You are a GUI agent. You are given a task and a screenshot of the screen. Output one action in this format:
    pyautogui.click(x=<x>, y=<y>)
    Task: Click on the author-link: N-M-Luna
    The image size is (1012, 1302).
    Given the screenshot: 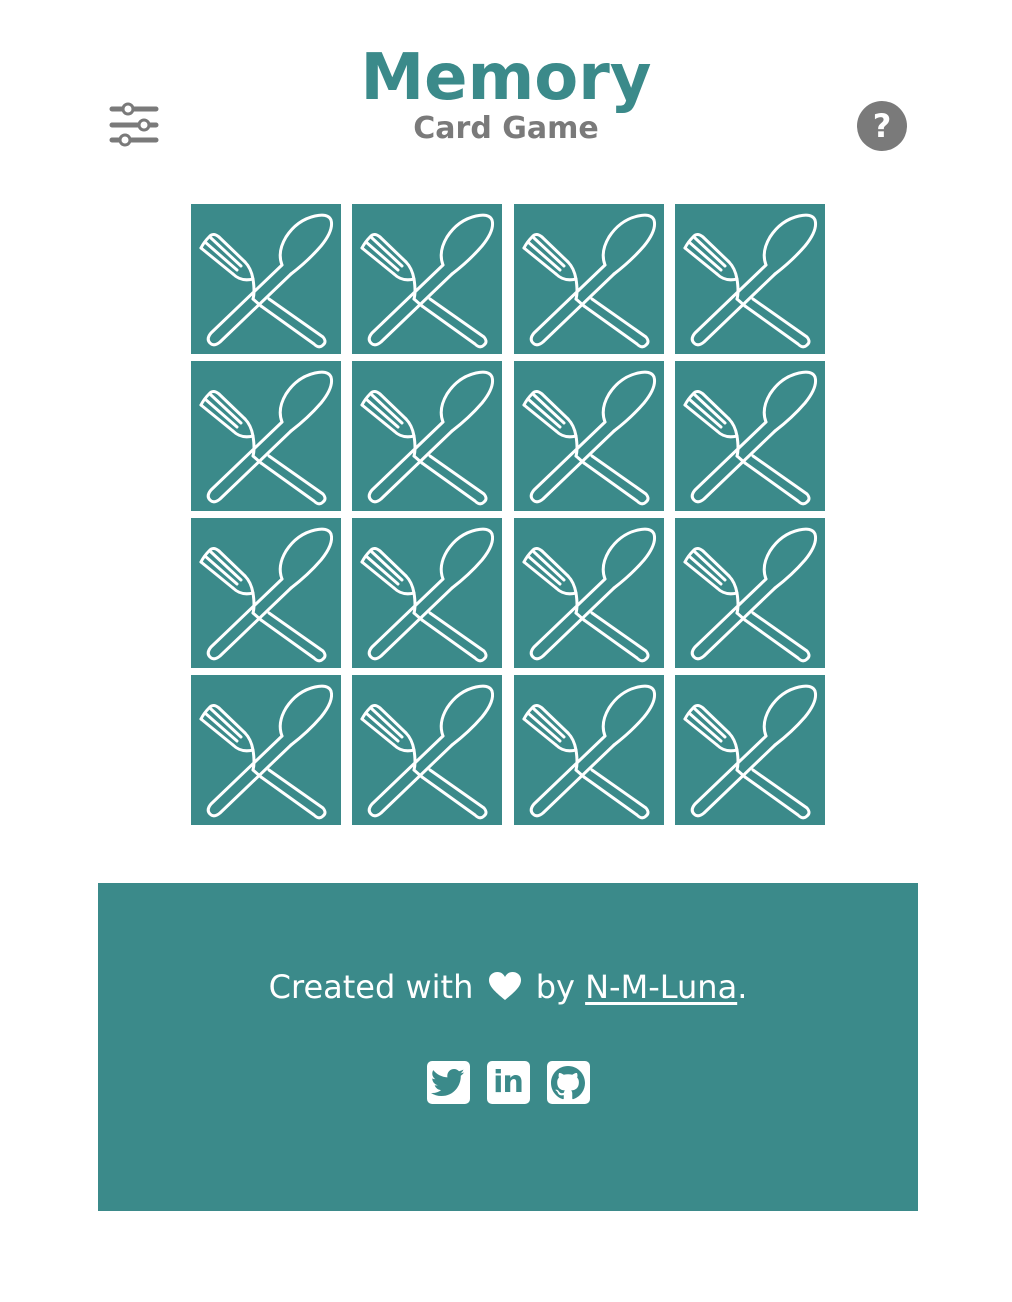 What is the action you would take?
    pyautogui.click(x=661, y=987)
    